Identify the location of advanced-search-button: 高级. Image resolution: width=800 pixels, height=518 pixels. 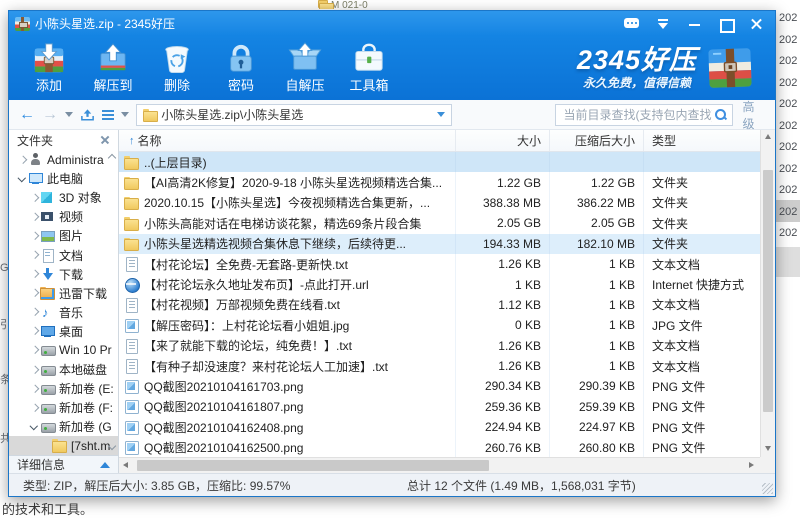
(753, 115).